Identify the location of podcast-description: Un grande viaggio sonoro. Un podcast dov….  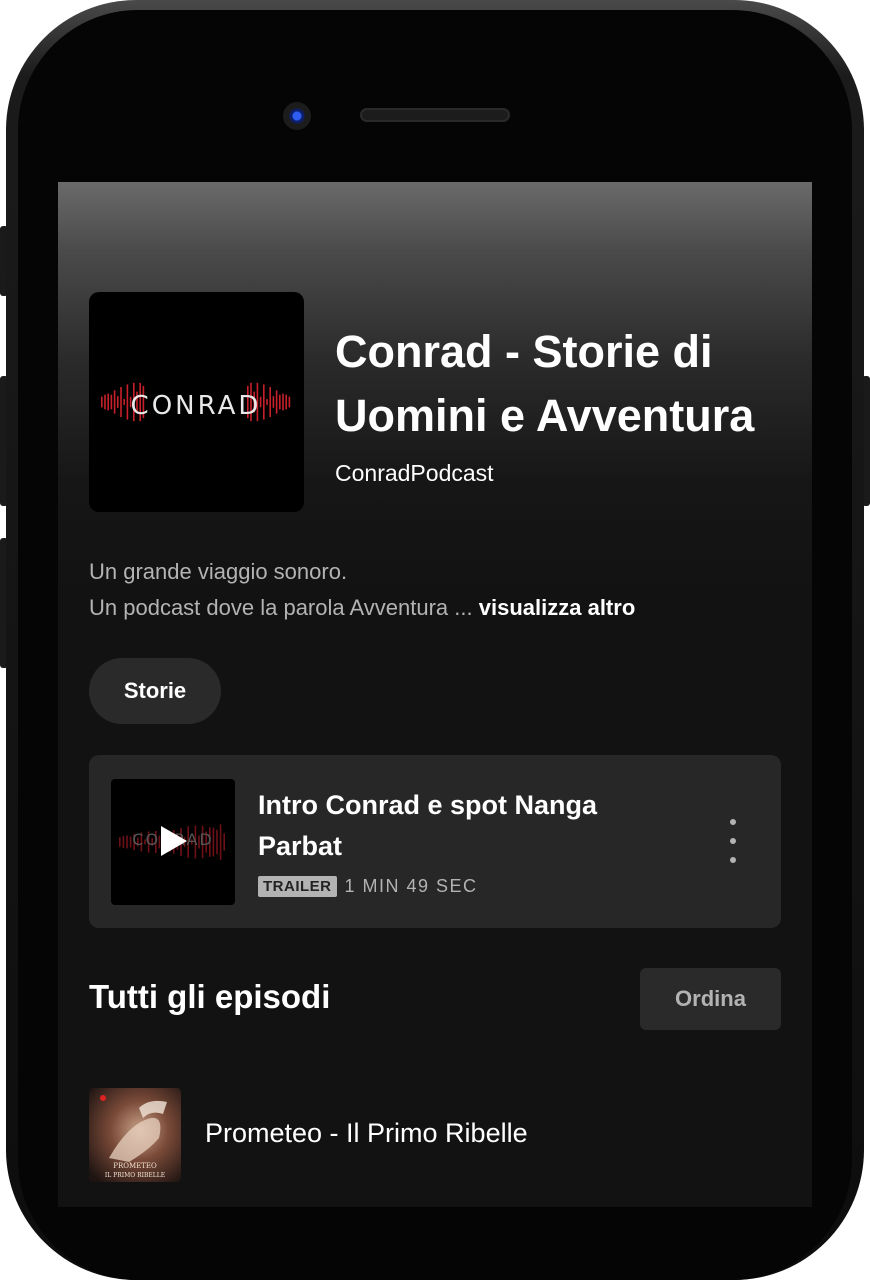
(439, 590).